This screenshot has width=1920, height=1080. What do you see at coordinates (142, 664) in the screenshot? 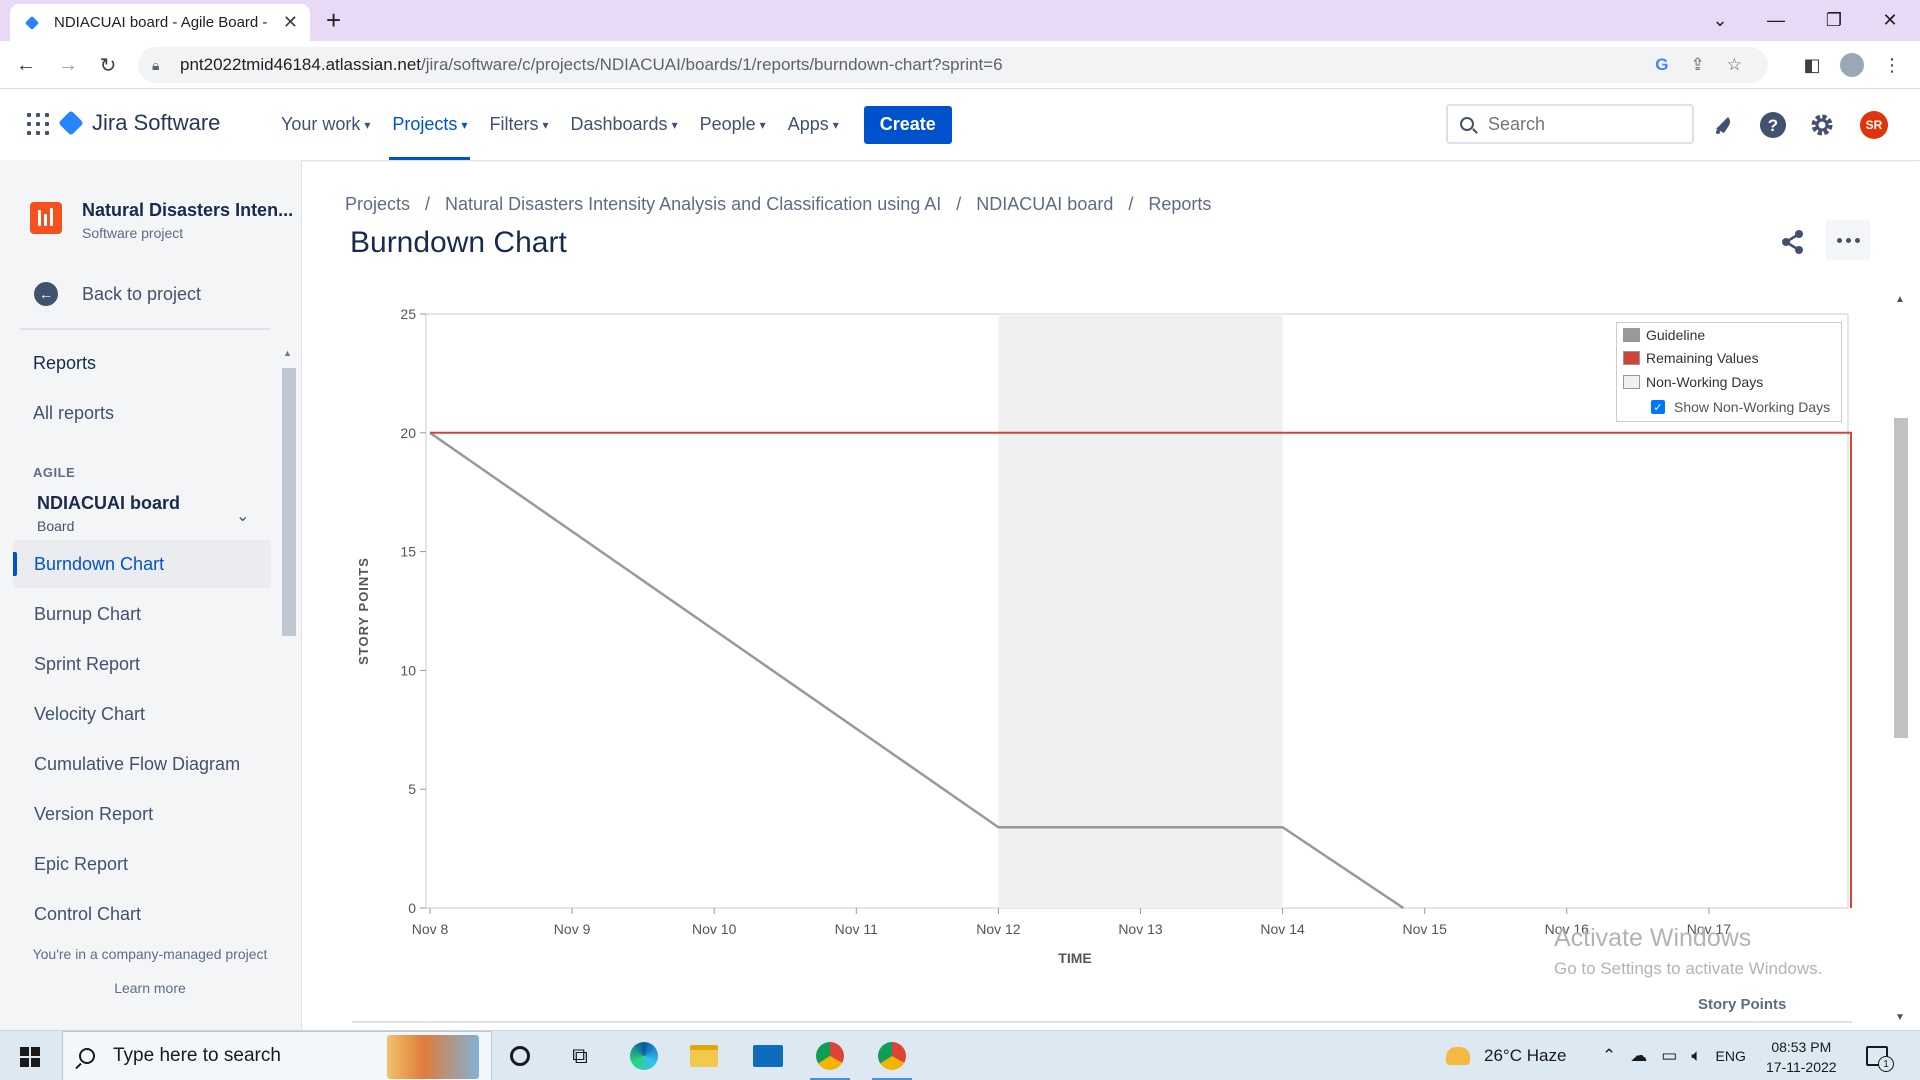
I see `sidebar-item-sprint-report: Sprint Report` at bounding box center [142, 664].